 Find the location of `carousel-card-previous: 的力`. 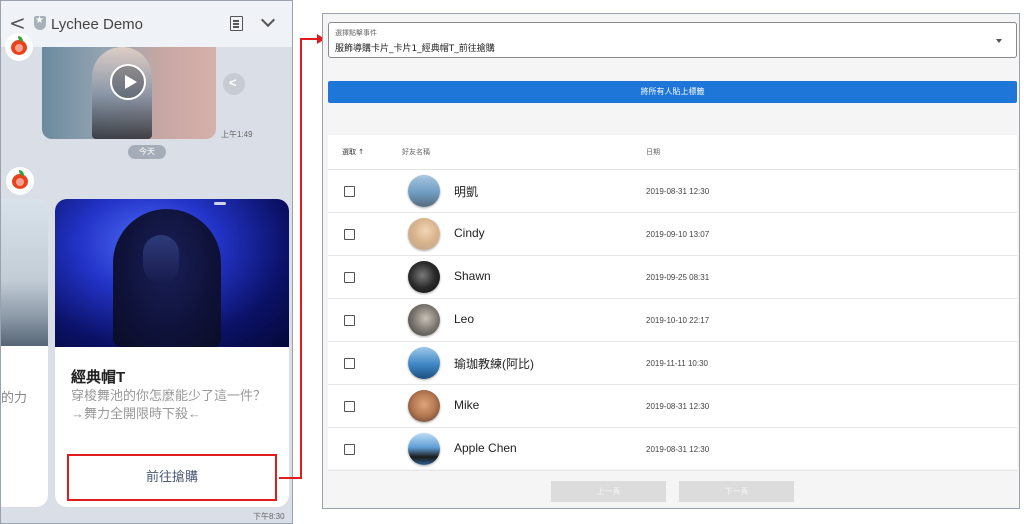

carousel-card-previous: 的力 is located at coordinates (24, 353).